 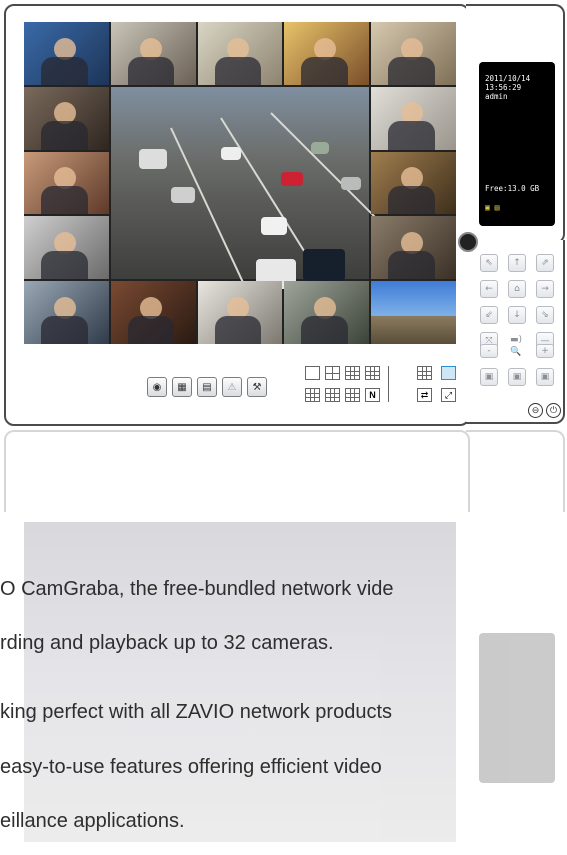 I want to click on layout-1-button, so click(x=312, y=373).